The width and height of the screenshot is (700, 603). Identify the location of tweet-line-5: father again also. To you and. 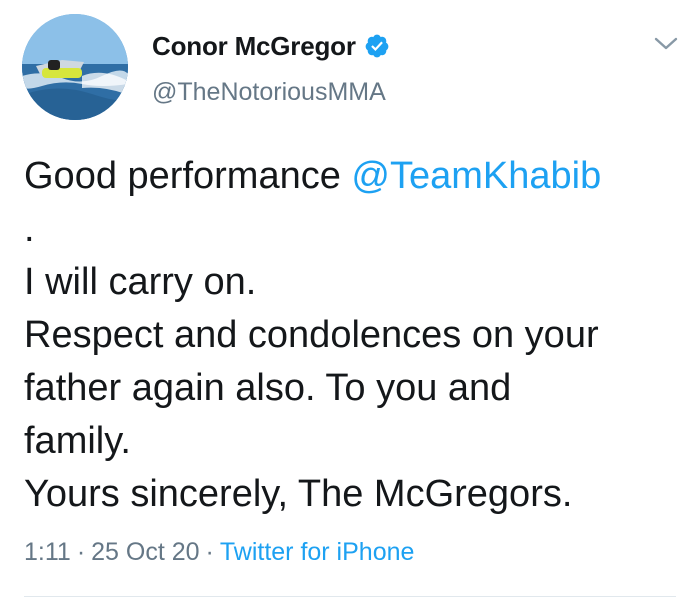
(268, 388).